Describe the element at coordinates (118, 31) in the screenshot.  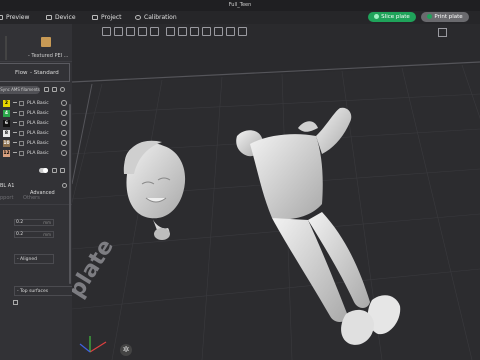
I see `grid-view-icon` at that location.